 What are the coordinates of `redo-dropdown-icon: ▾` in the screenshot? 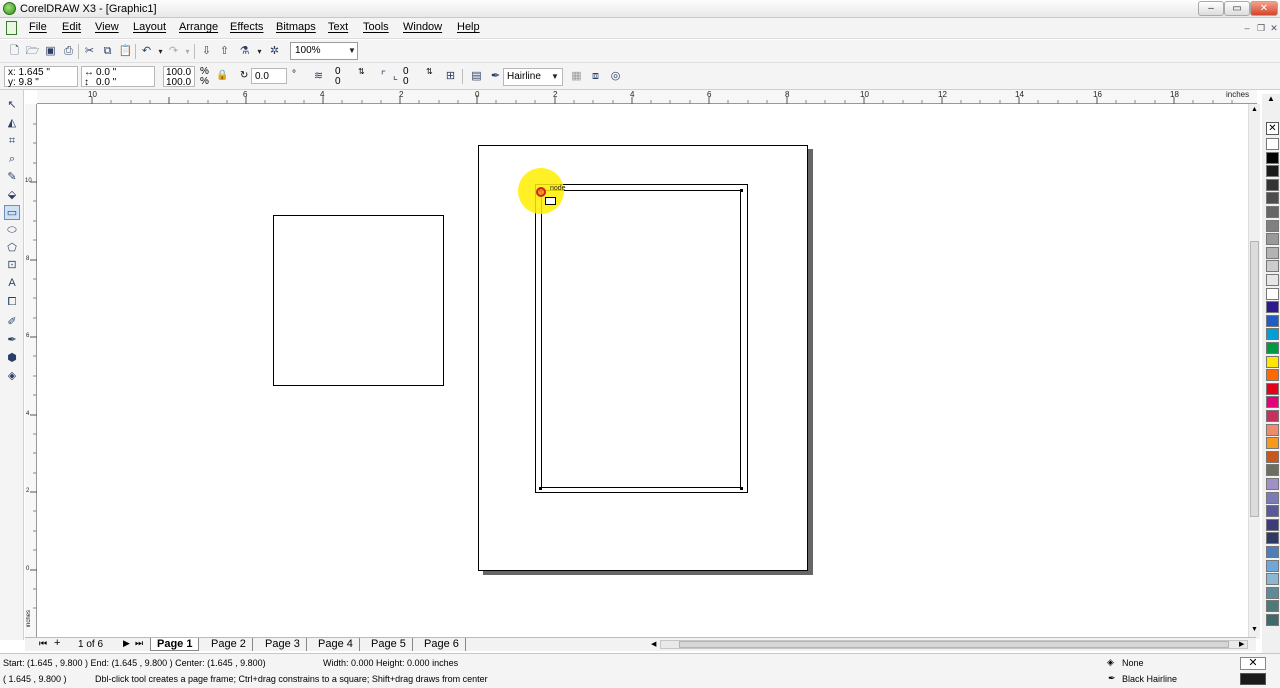 It's located at (187, 51).